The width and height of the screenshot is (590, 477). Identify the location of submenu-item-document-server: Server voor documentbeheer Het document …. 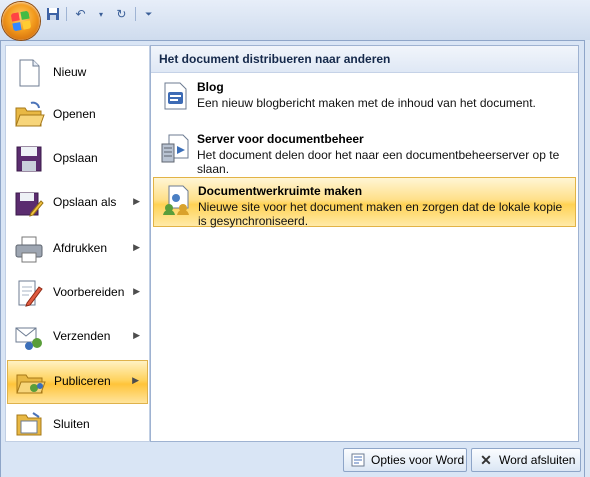
(363, 151).